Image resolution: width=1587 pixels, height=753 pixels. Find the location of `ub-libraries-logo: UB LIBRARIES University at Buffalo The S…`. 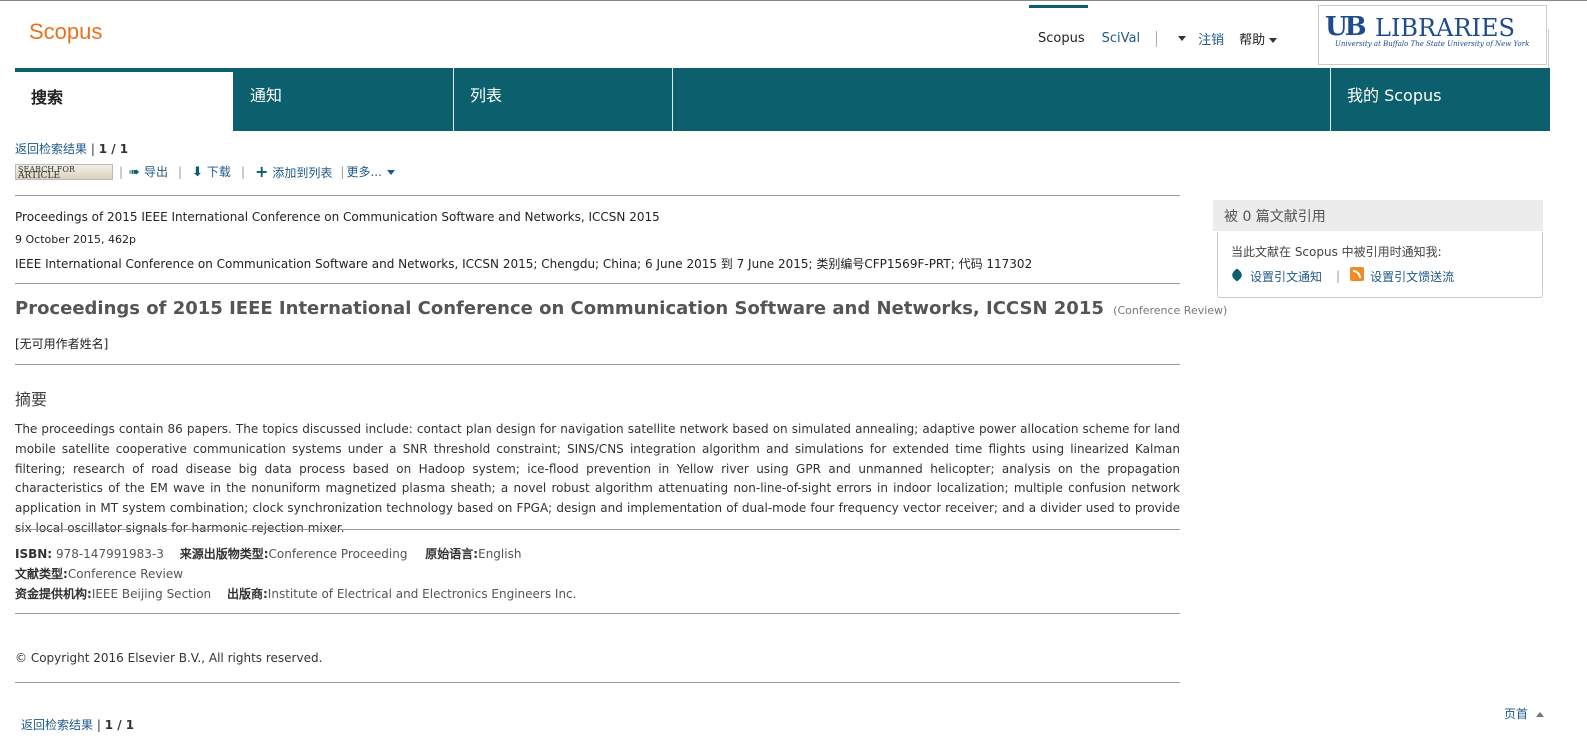

ub-libraries-logo: UB LIBRARIES University at Buffalo The S… is located at coordinates (1432, 35).